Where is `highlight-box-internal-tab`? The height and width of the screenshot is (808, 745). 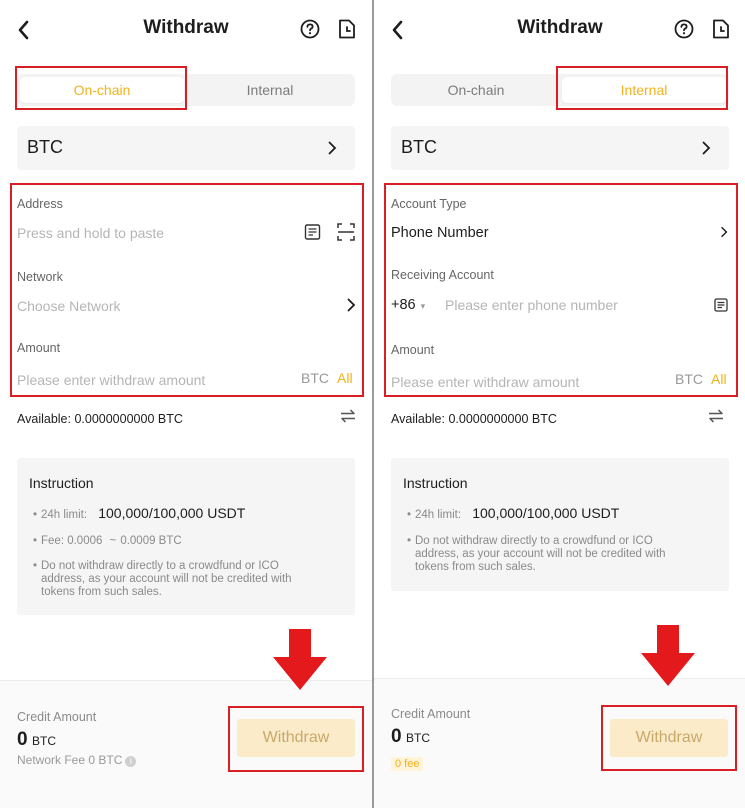
highlight-box-internal-tab is located at coordinates (642, 88).